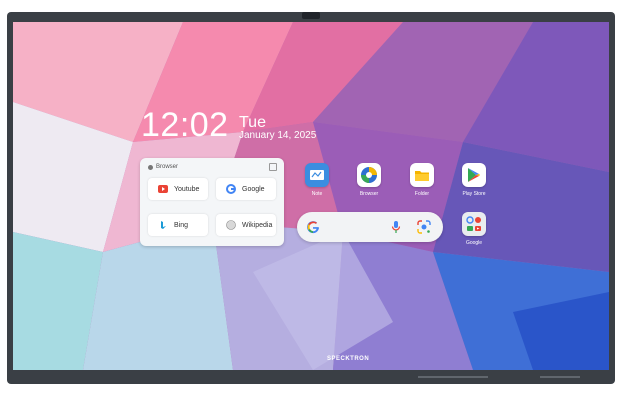  What do you see at coordinates (278, 135) in the screenshot?
I see `clock-date: January 14, 2025` at bounding box center [278, 135].